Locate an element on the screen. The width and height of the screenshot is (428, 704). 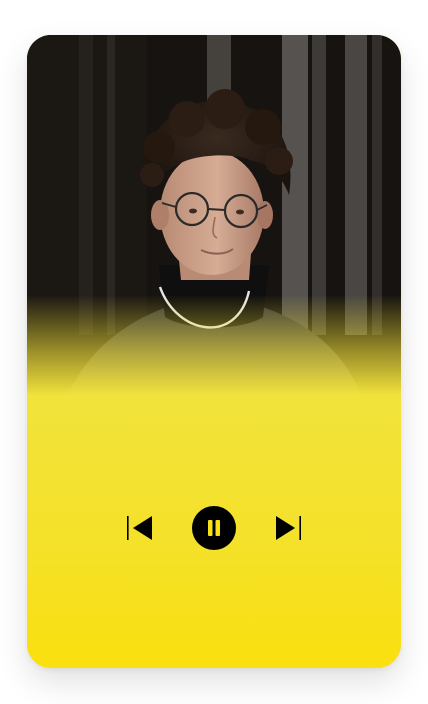
playback-controls is located at coordinates (214, 528).